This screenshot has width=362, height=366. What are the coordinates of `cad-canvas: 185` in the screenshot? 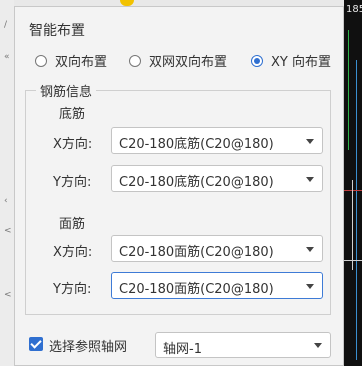 It's located at (353, 183).